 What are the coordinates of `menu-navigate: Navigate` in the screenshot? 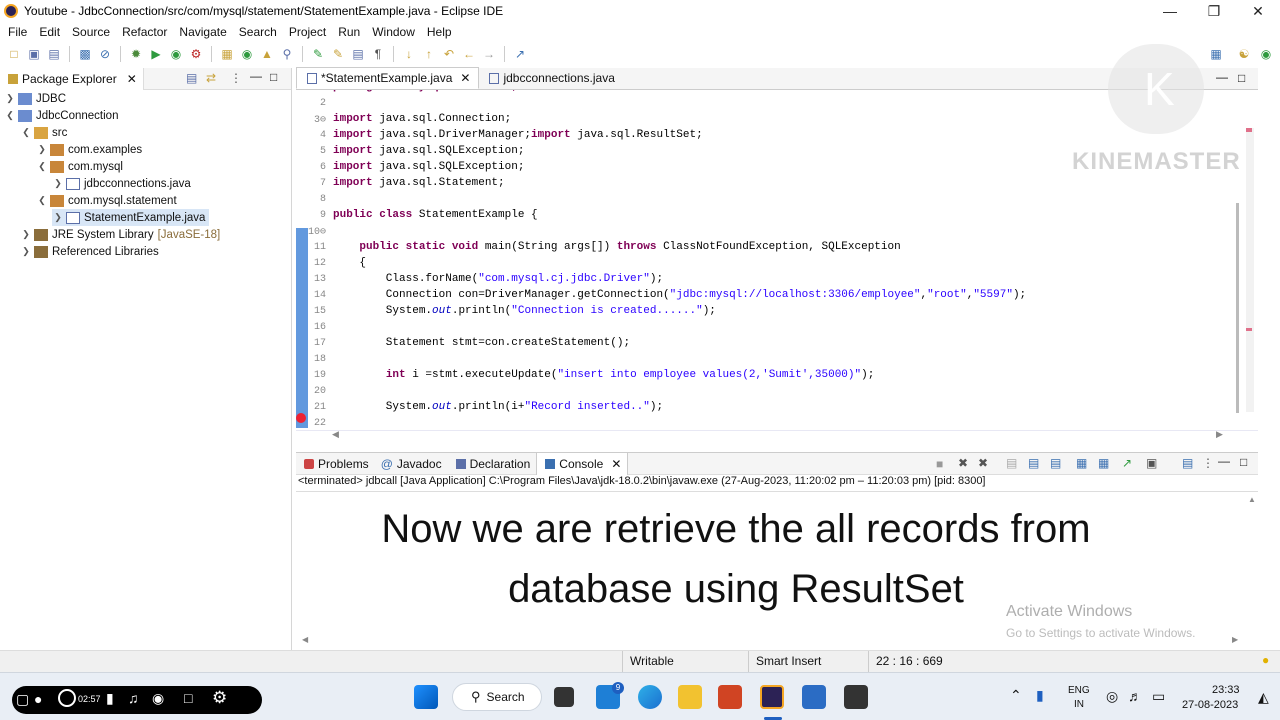 It's located at (202, 32).